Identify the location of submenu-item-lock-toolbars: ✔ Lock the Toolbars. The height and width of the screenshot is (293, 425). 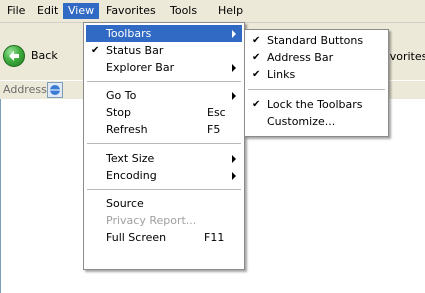
(316, 104).